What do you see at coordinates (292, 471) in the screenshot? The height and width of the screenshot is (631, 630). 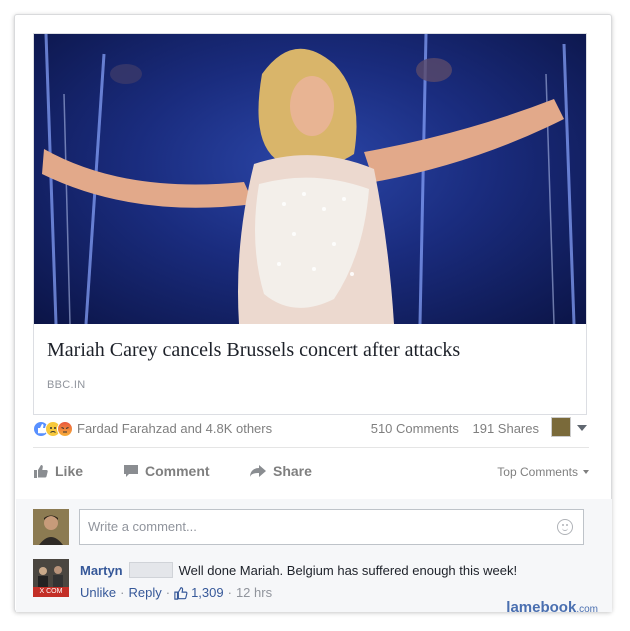 I see `share-label: Share` at bounding box center [292, 471].